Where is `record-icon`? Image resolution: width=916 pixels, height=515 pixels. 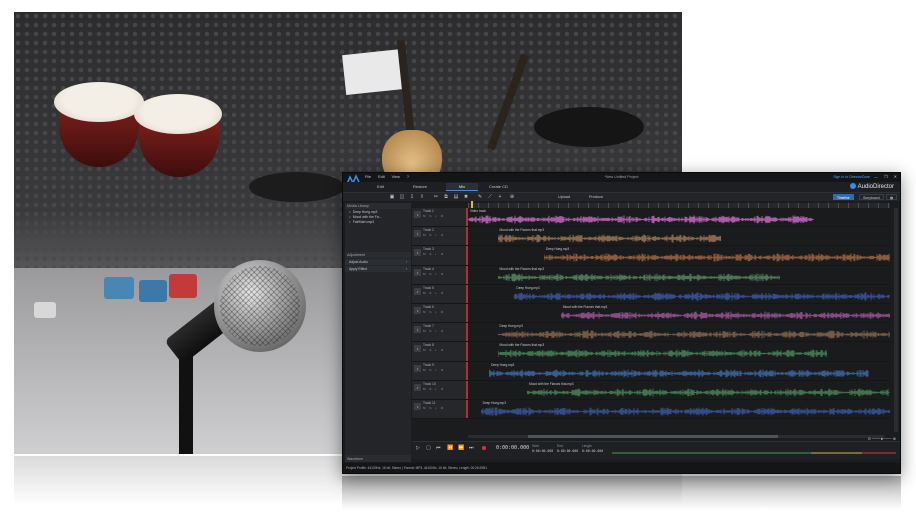
record-icon is located at coordinates (484, 448).